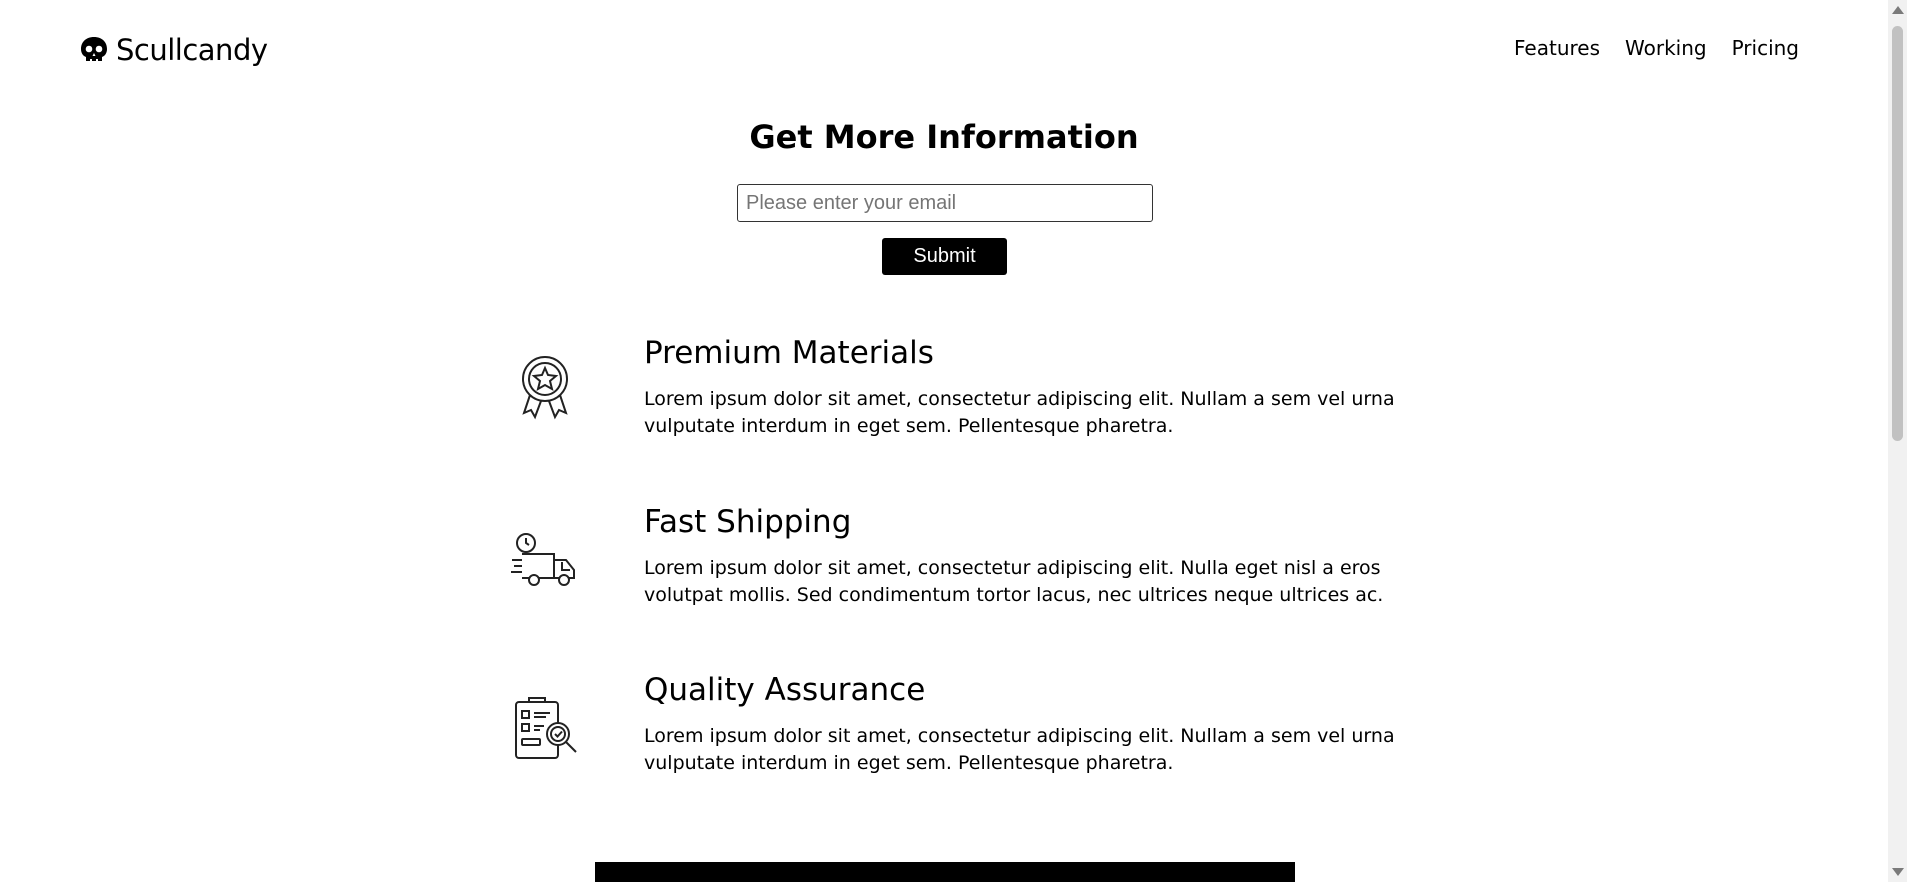 This screenshot has width=1907, height=882. I want to click on feature-title: Premium Materials, so click(789, 353).